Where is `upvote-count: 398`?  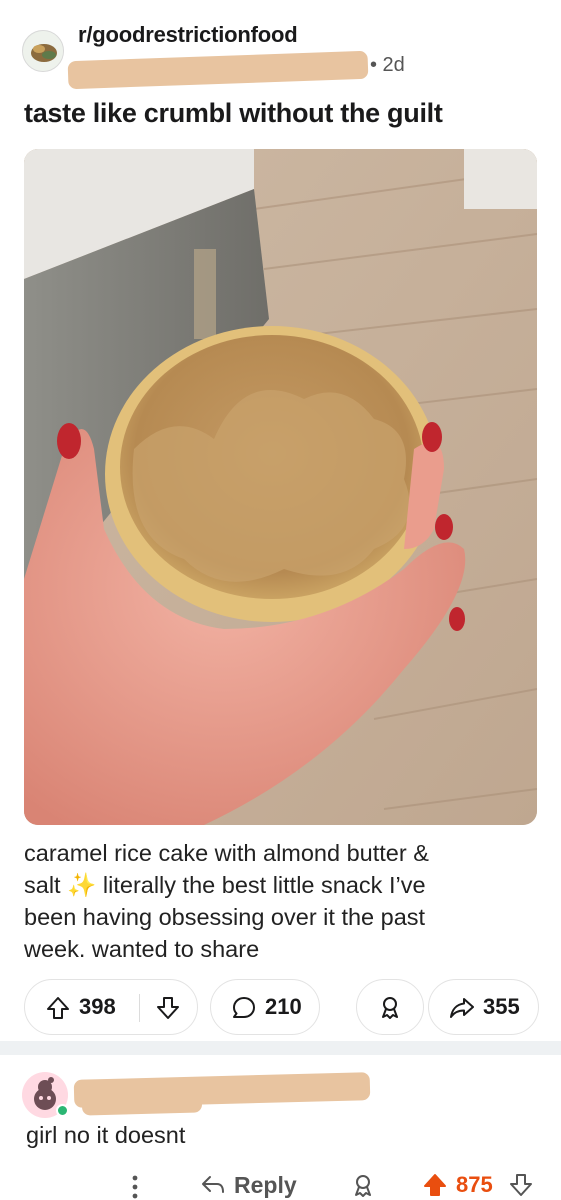 upvote-count: 398 is located at coordinates (97, 1006).